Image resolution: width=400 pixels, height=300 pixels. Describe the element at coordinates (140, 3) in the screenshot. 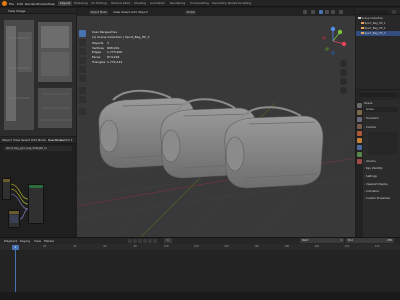

I see `tab-shading: Shading` at that location.